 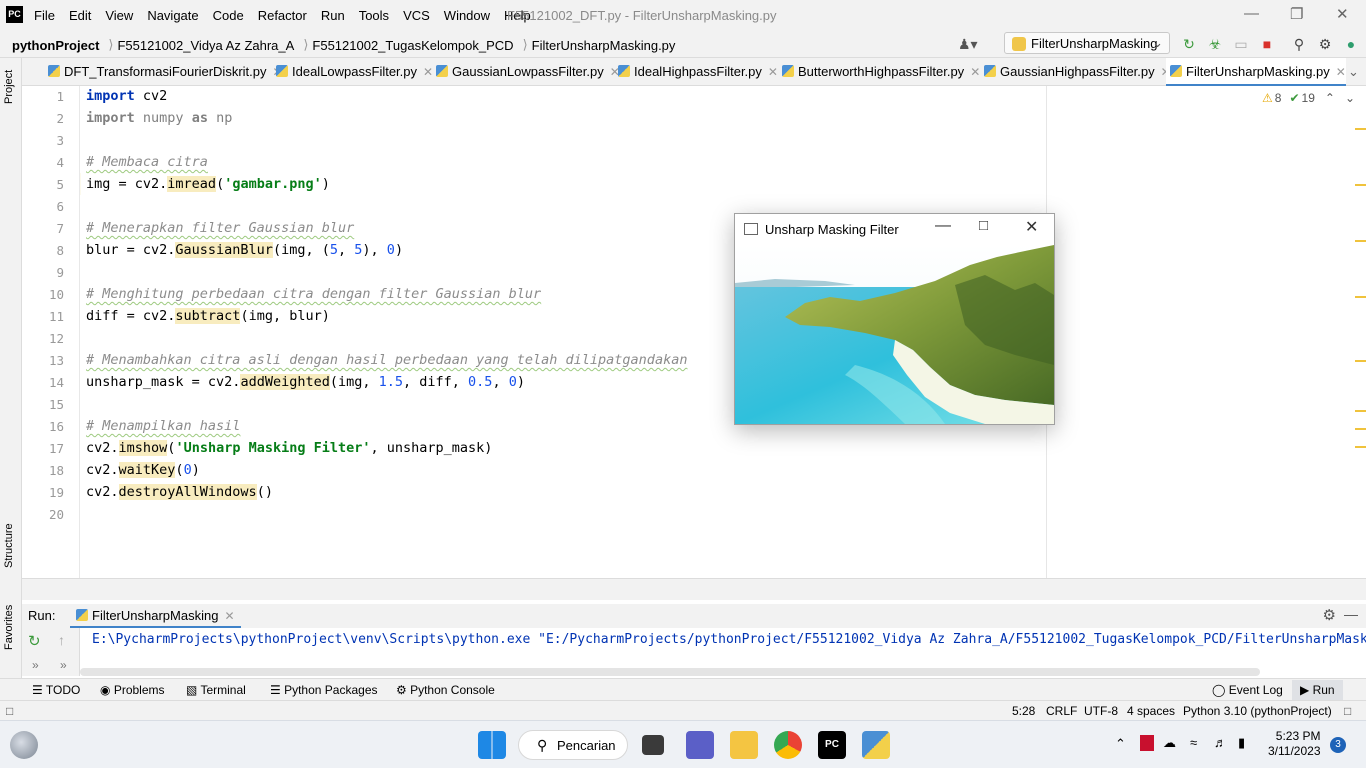 I want to click on breadcrumb-subfolder: F55121002_TugasKelompok_PCD, so click(x=412, y=45).